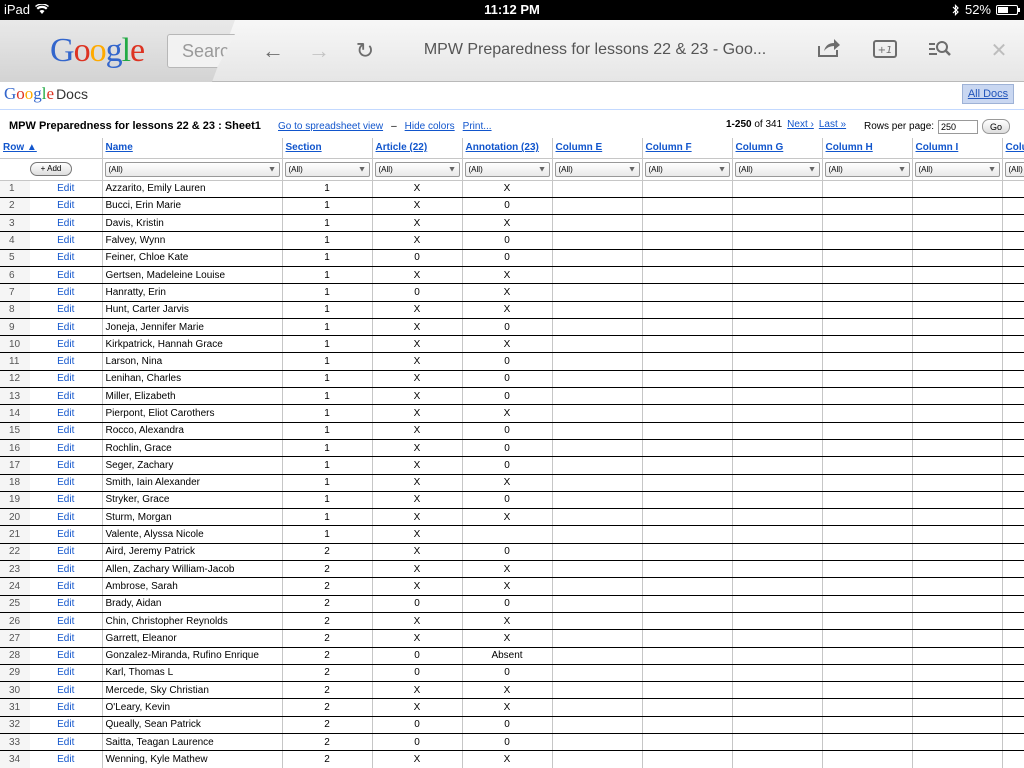  What do you see at coordinates (51, 169) in the screenshot?
I see `add-row-button: + Add` at bounding box center [51, 169].